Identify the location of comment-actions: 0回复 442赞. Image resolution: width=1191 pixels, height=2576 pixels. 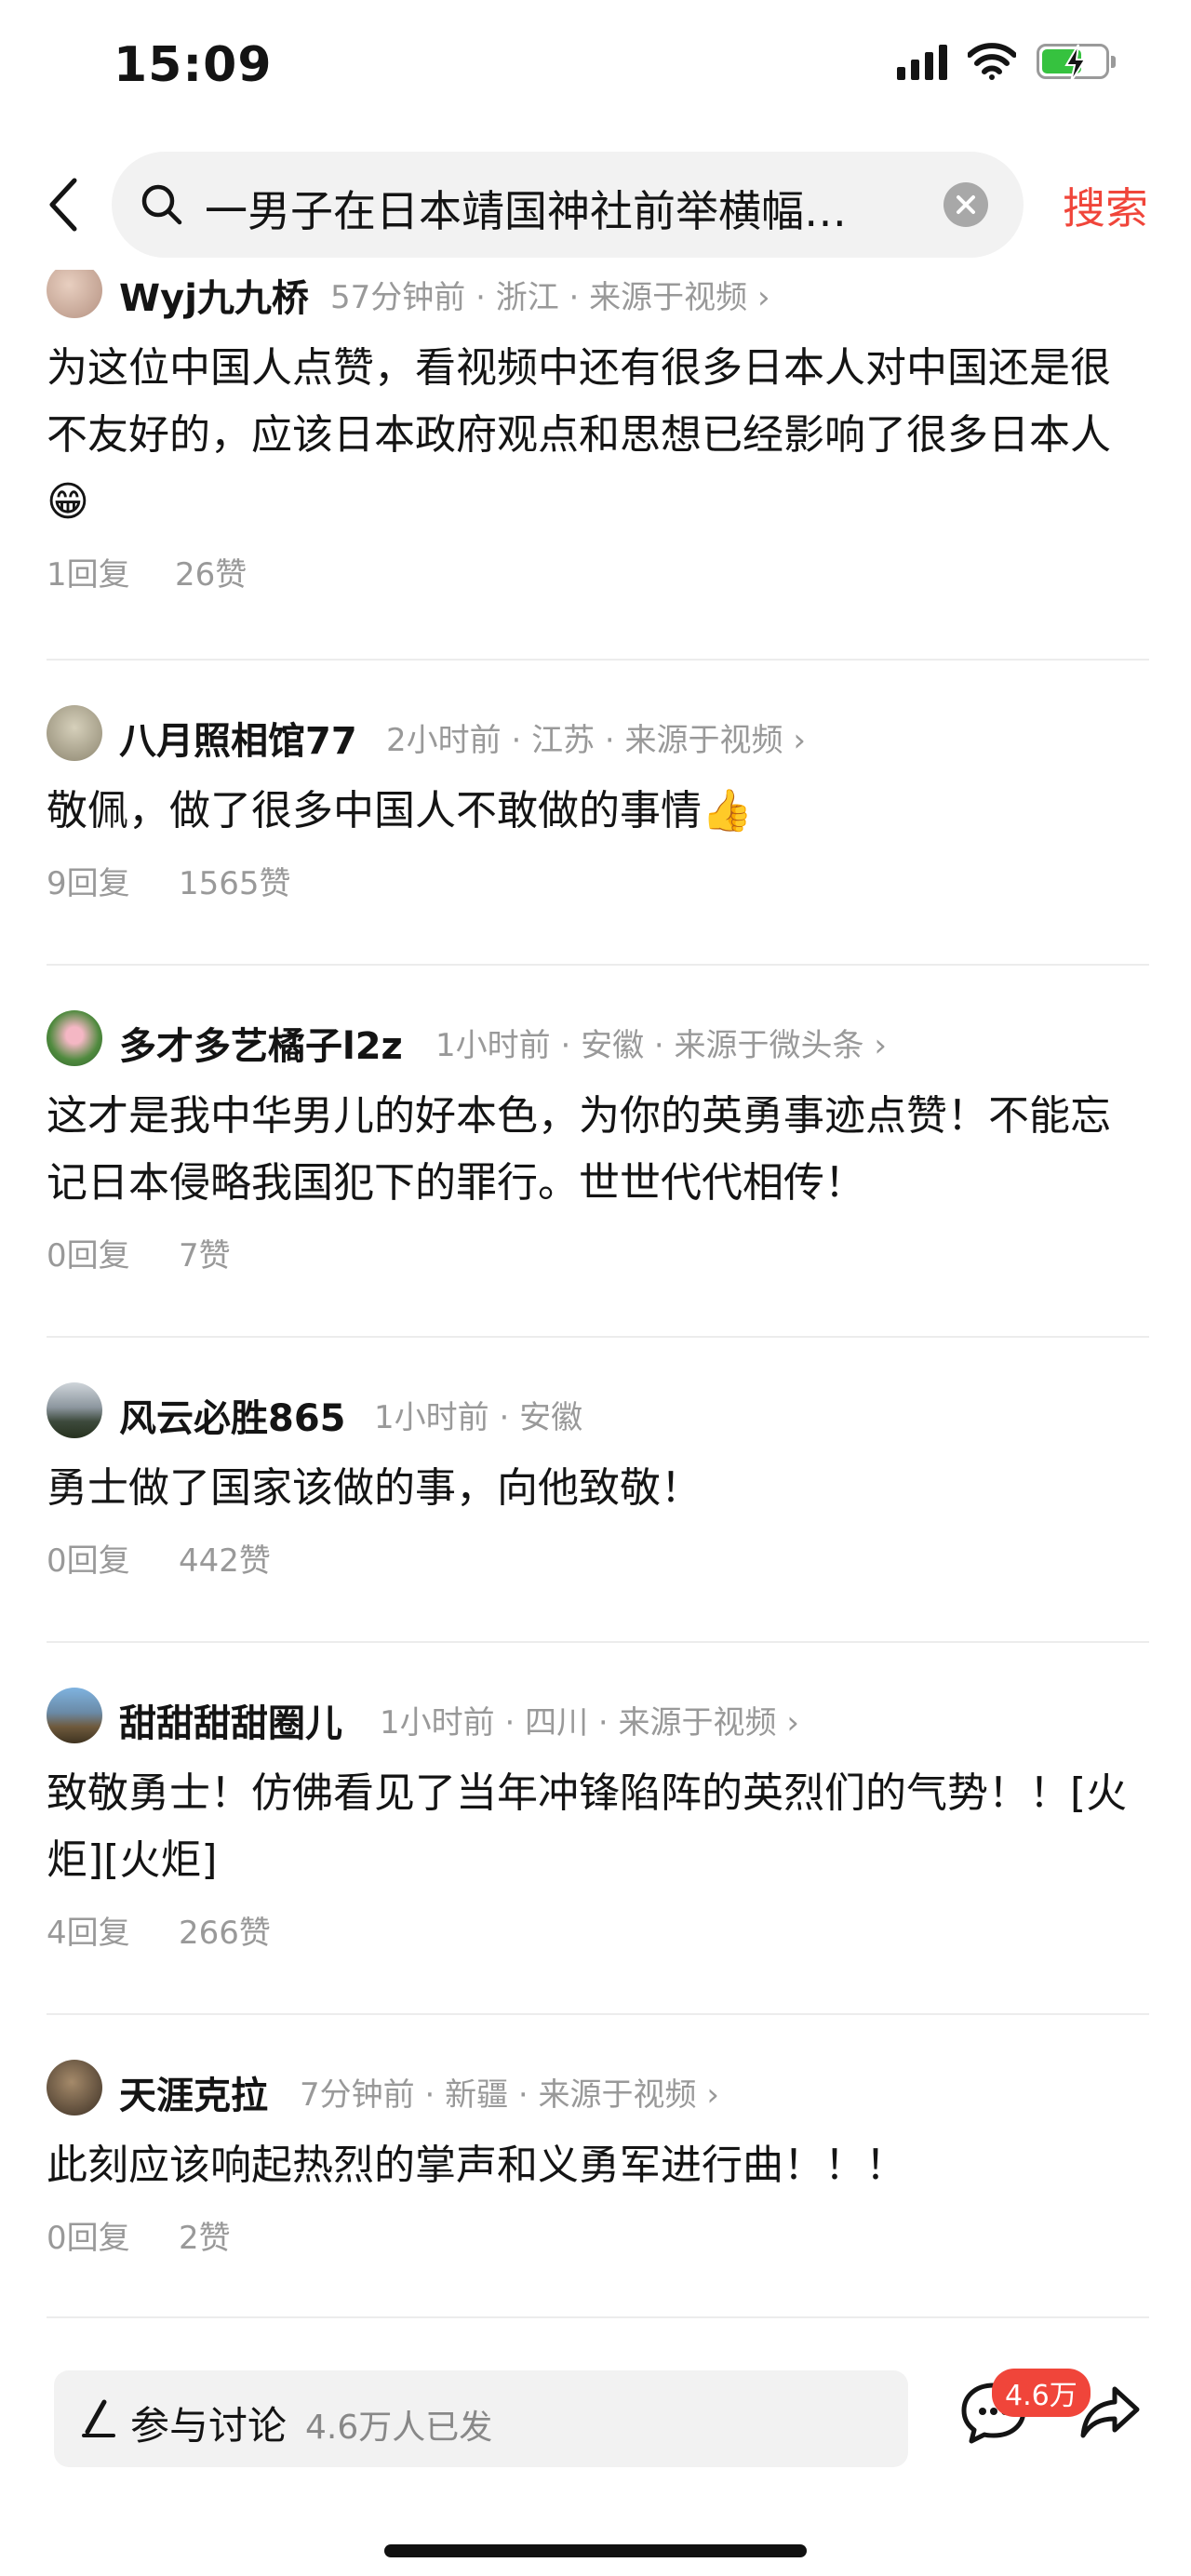
(598, 1558).